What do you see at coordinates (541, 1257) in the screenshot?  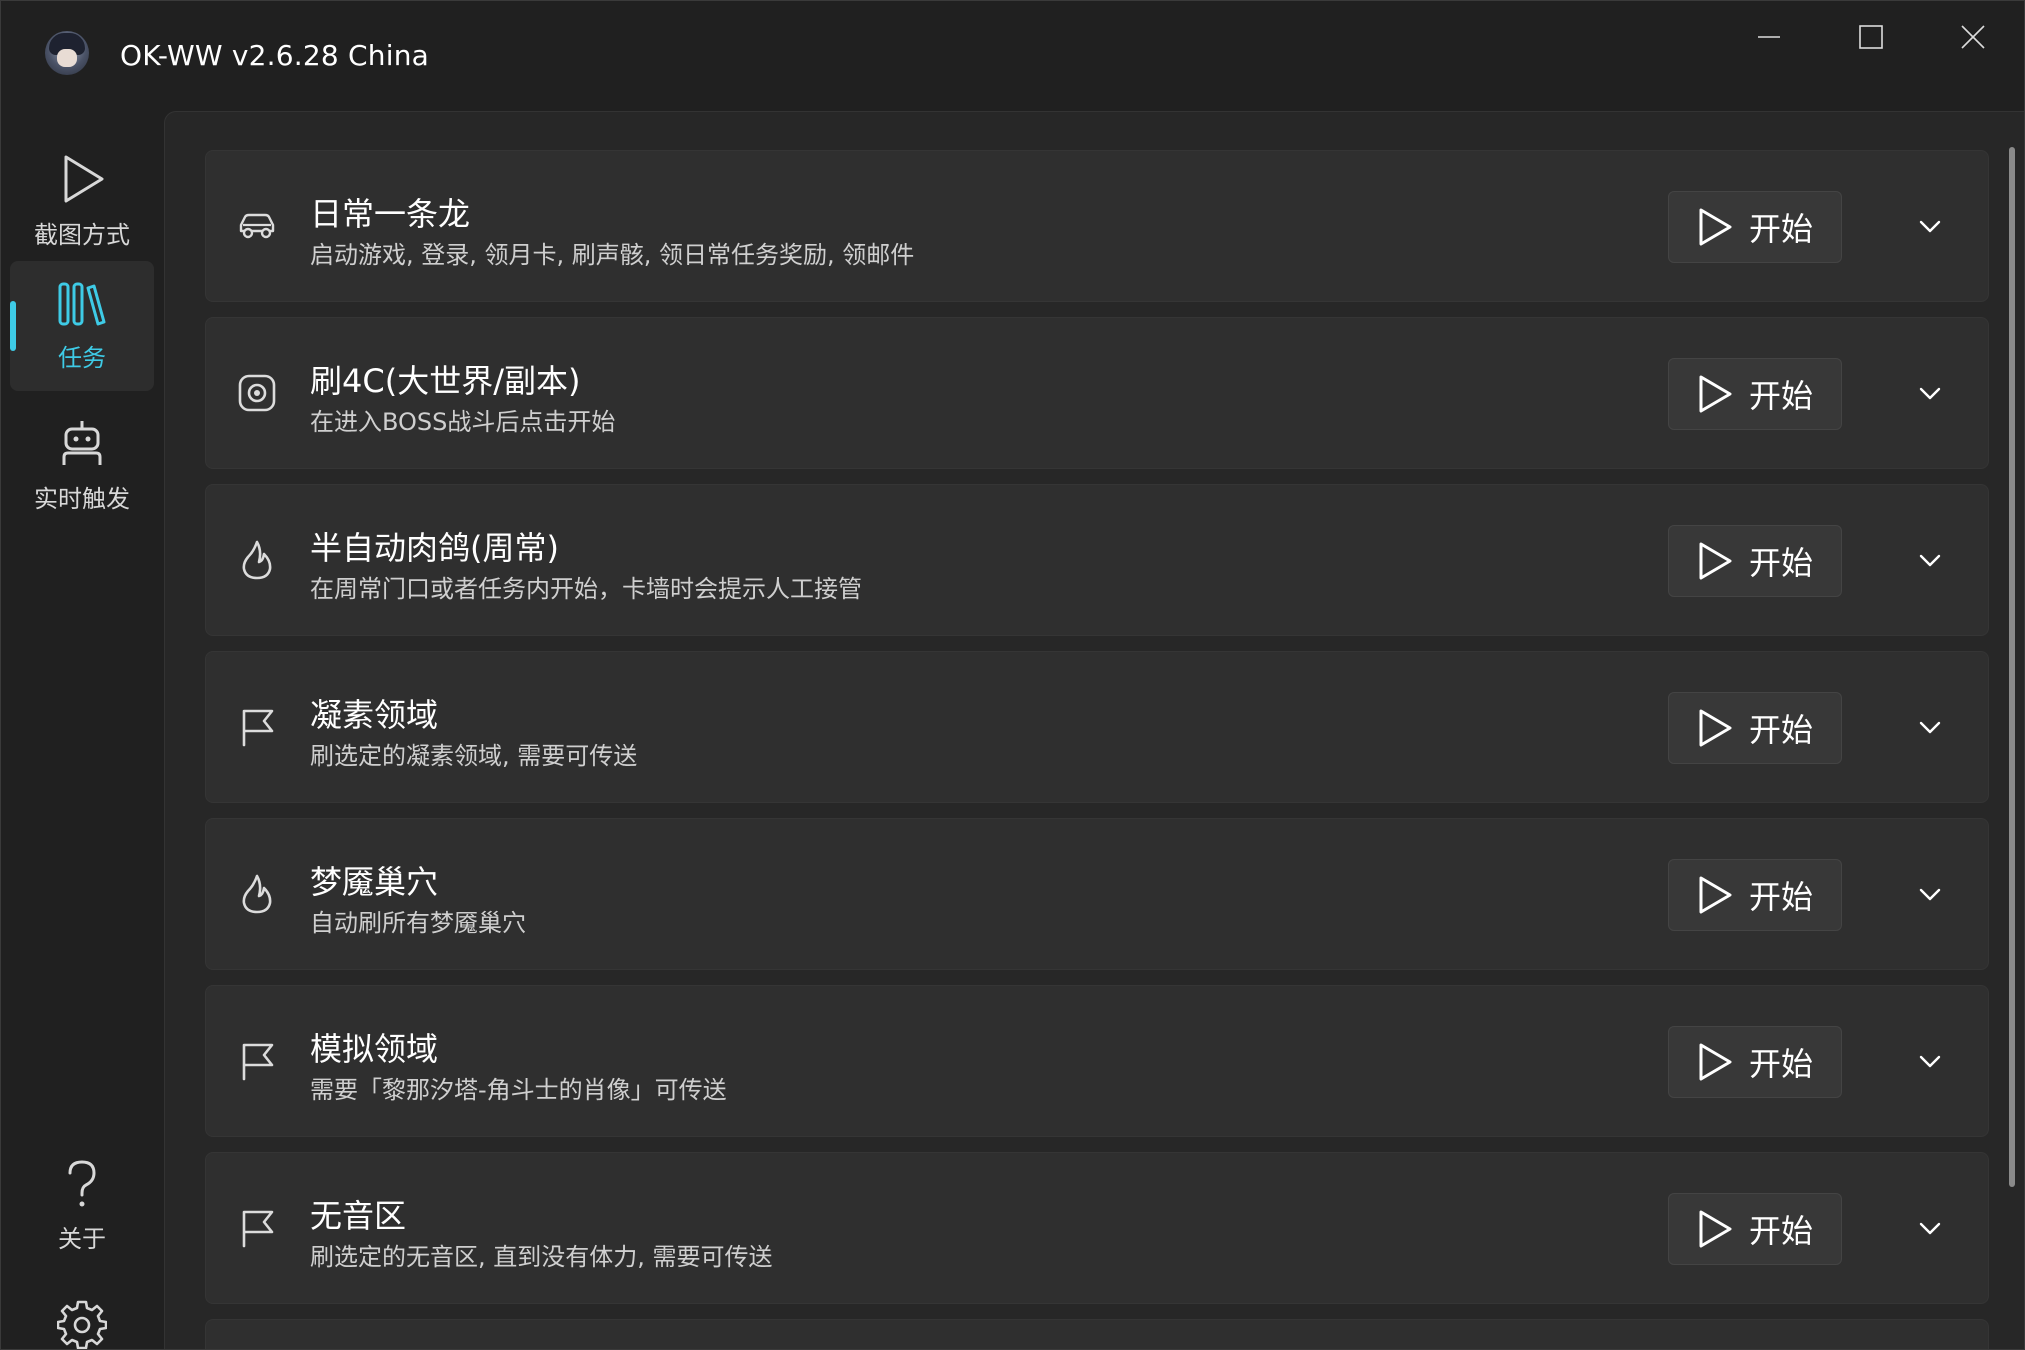 I see `task-description: 刷选定的无音区, 直到没有体力, 需要可传送` at bounding box center [541, 1257].